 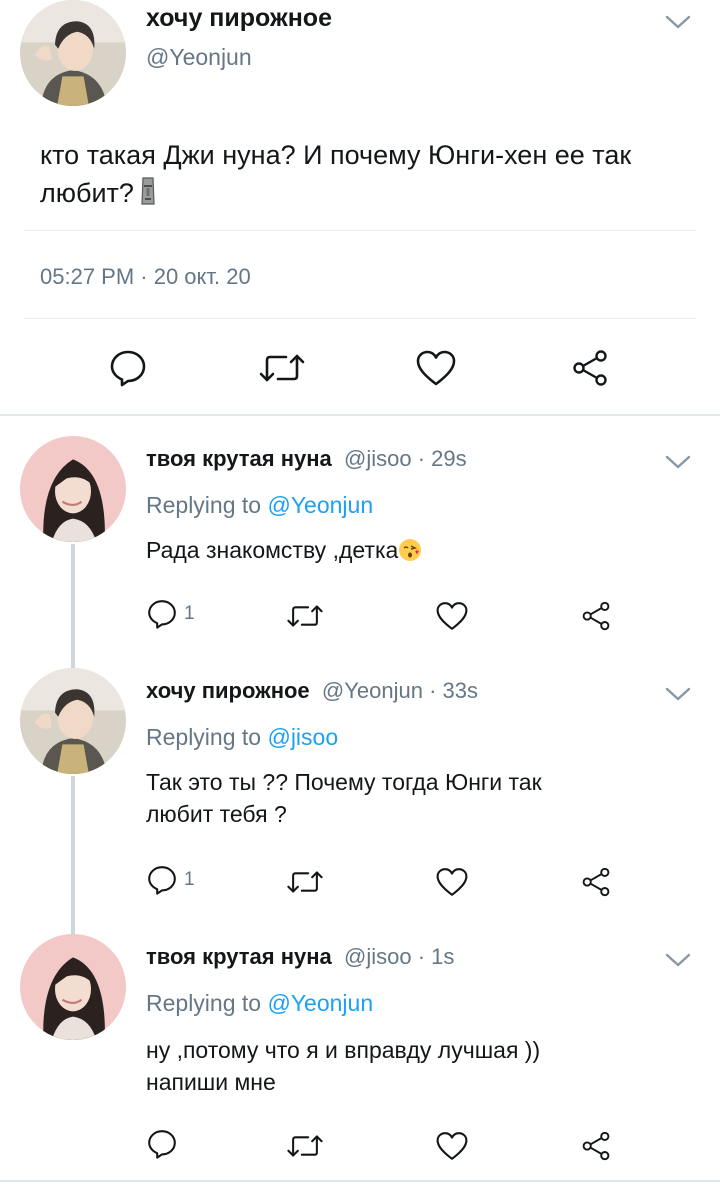 What do you see at coordinates (302, 737) in the screenshot?
I see `replying-to-link: @jisoo` at bounding box center [302, 737].